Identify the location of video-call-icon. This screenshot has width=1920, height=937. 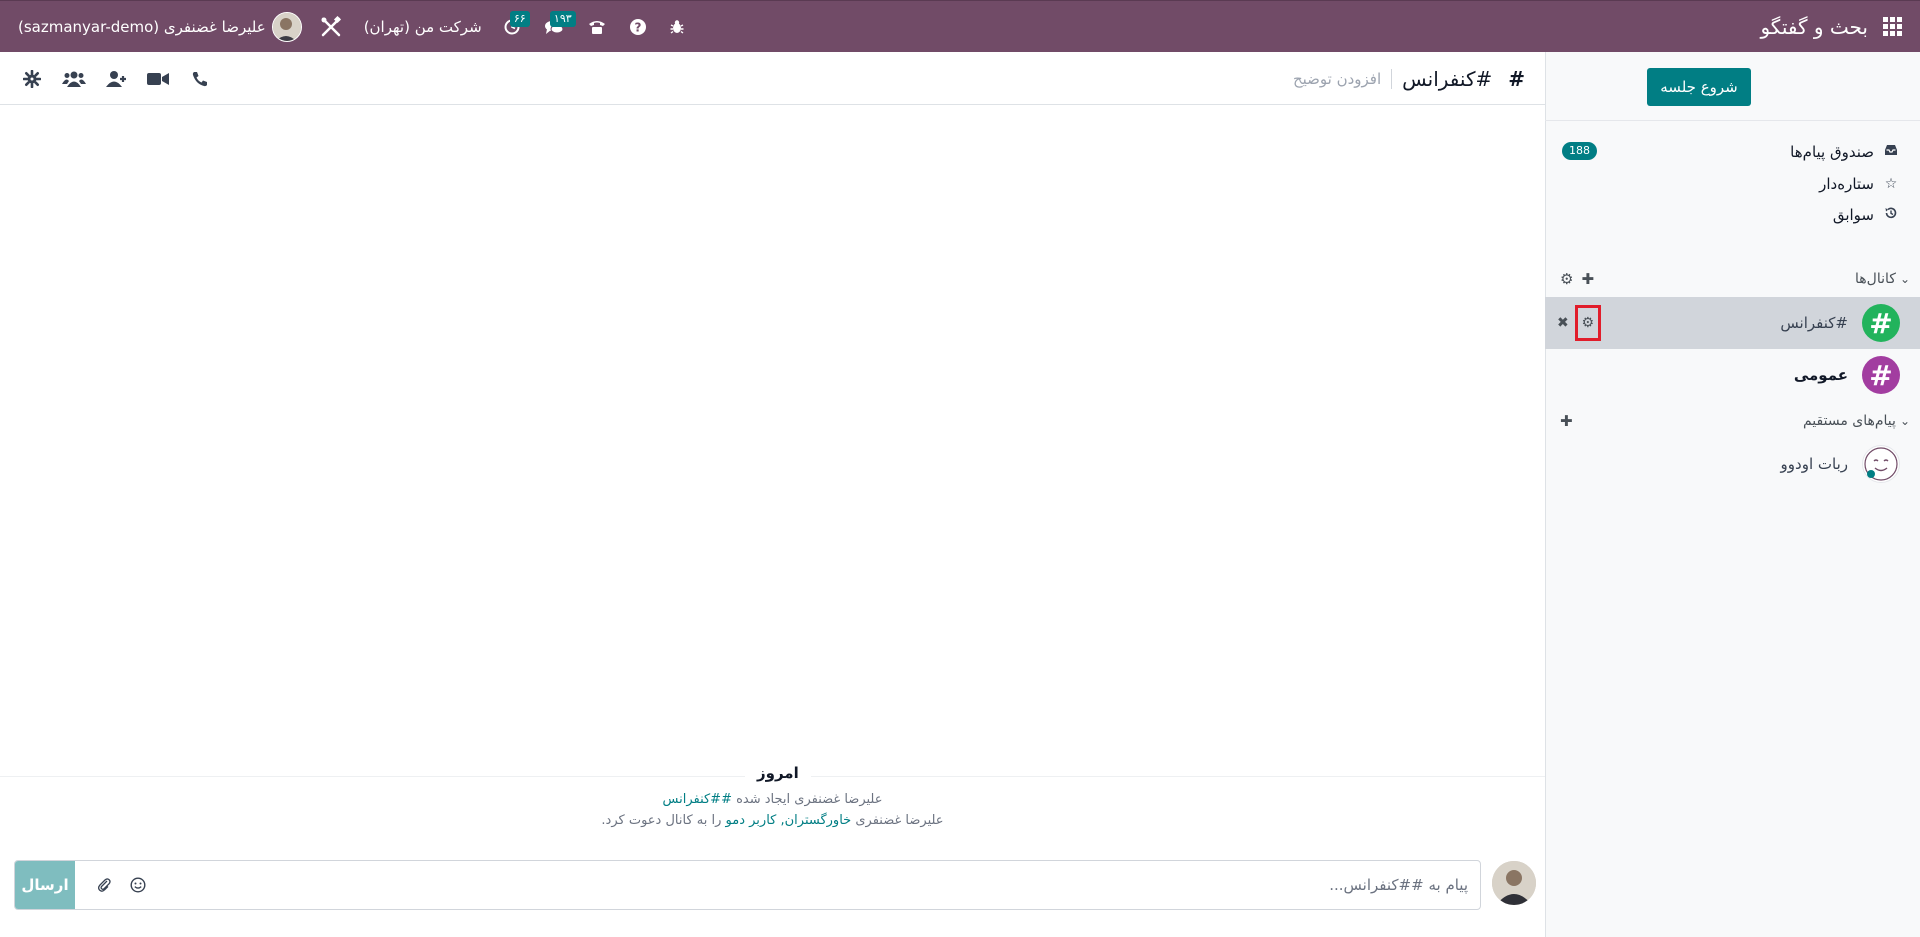
(158, 79).